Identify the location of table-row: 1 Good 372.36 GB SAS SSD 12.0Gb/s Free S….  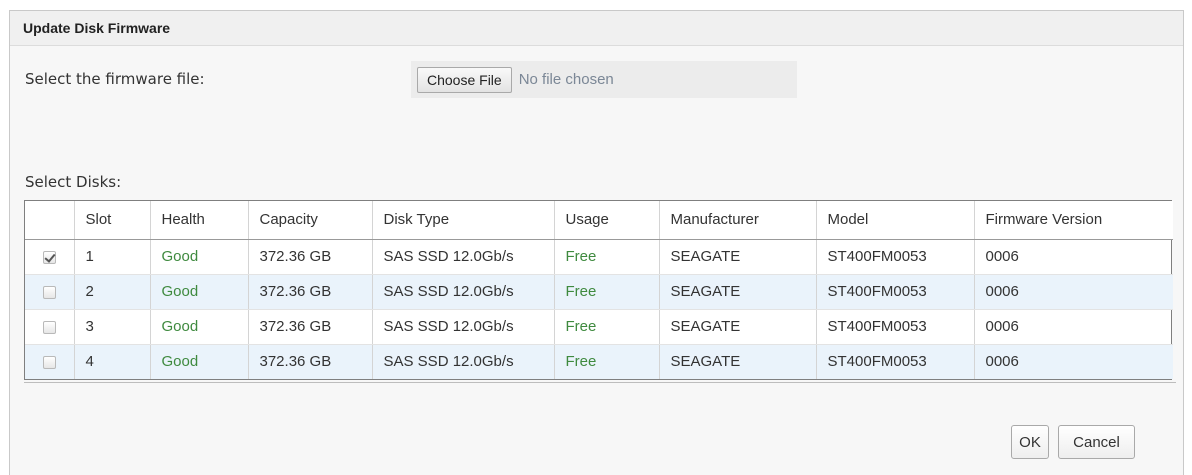
(599, 257).